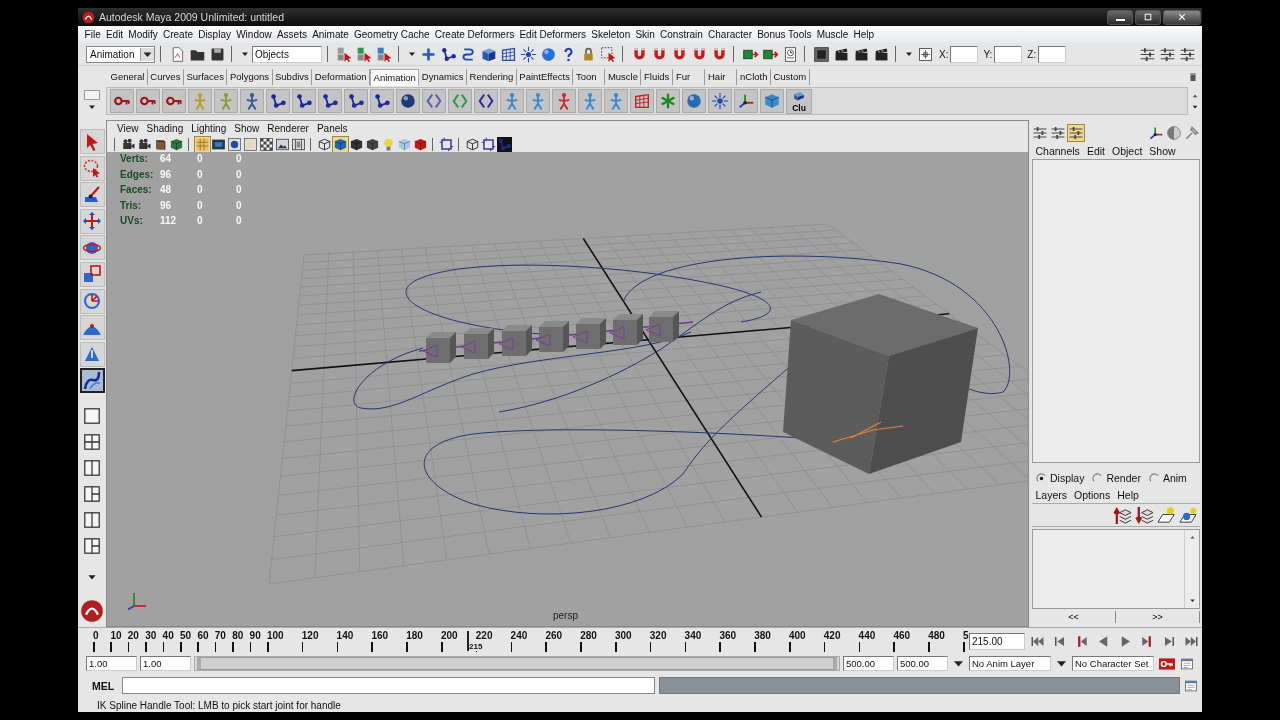 The height and width of the screenshot is (720, 1280). What do you see at coordinates (205, 77) in the screenshot?
I see `shelf-tab: Surfaces` at bounding box center [205, 77].